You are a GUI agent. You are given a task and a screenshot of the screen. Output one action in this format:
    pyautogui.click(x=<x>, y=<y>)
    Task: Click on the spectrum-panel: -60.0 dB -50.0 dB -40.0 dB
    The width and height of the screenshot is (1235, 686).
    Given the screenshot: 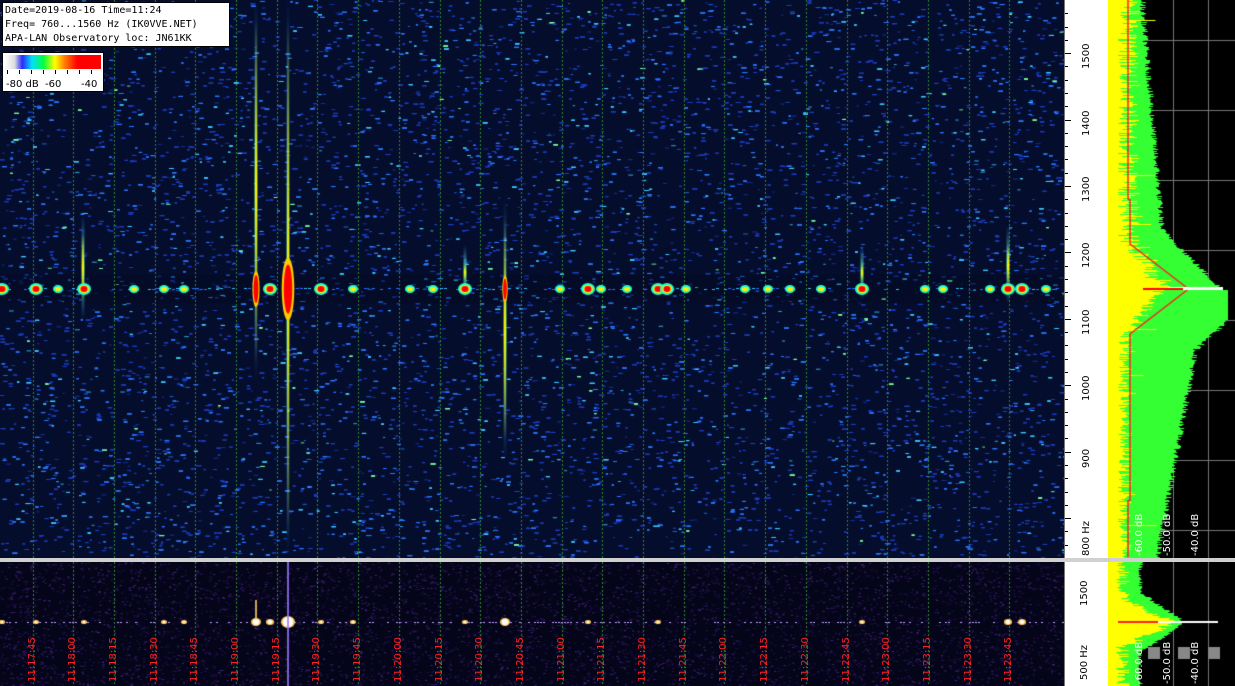 What is the action you would take?
    pyautogui.click(x=1171, y=279)
    